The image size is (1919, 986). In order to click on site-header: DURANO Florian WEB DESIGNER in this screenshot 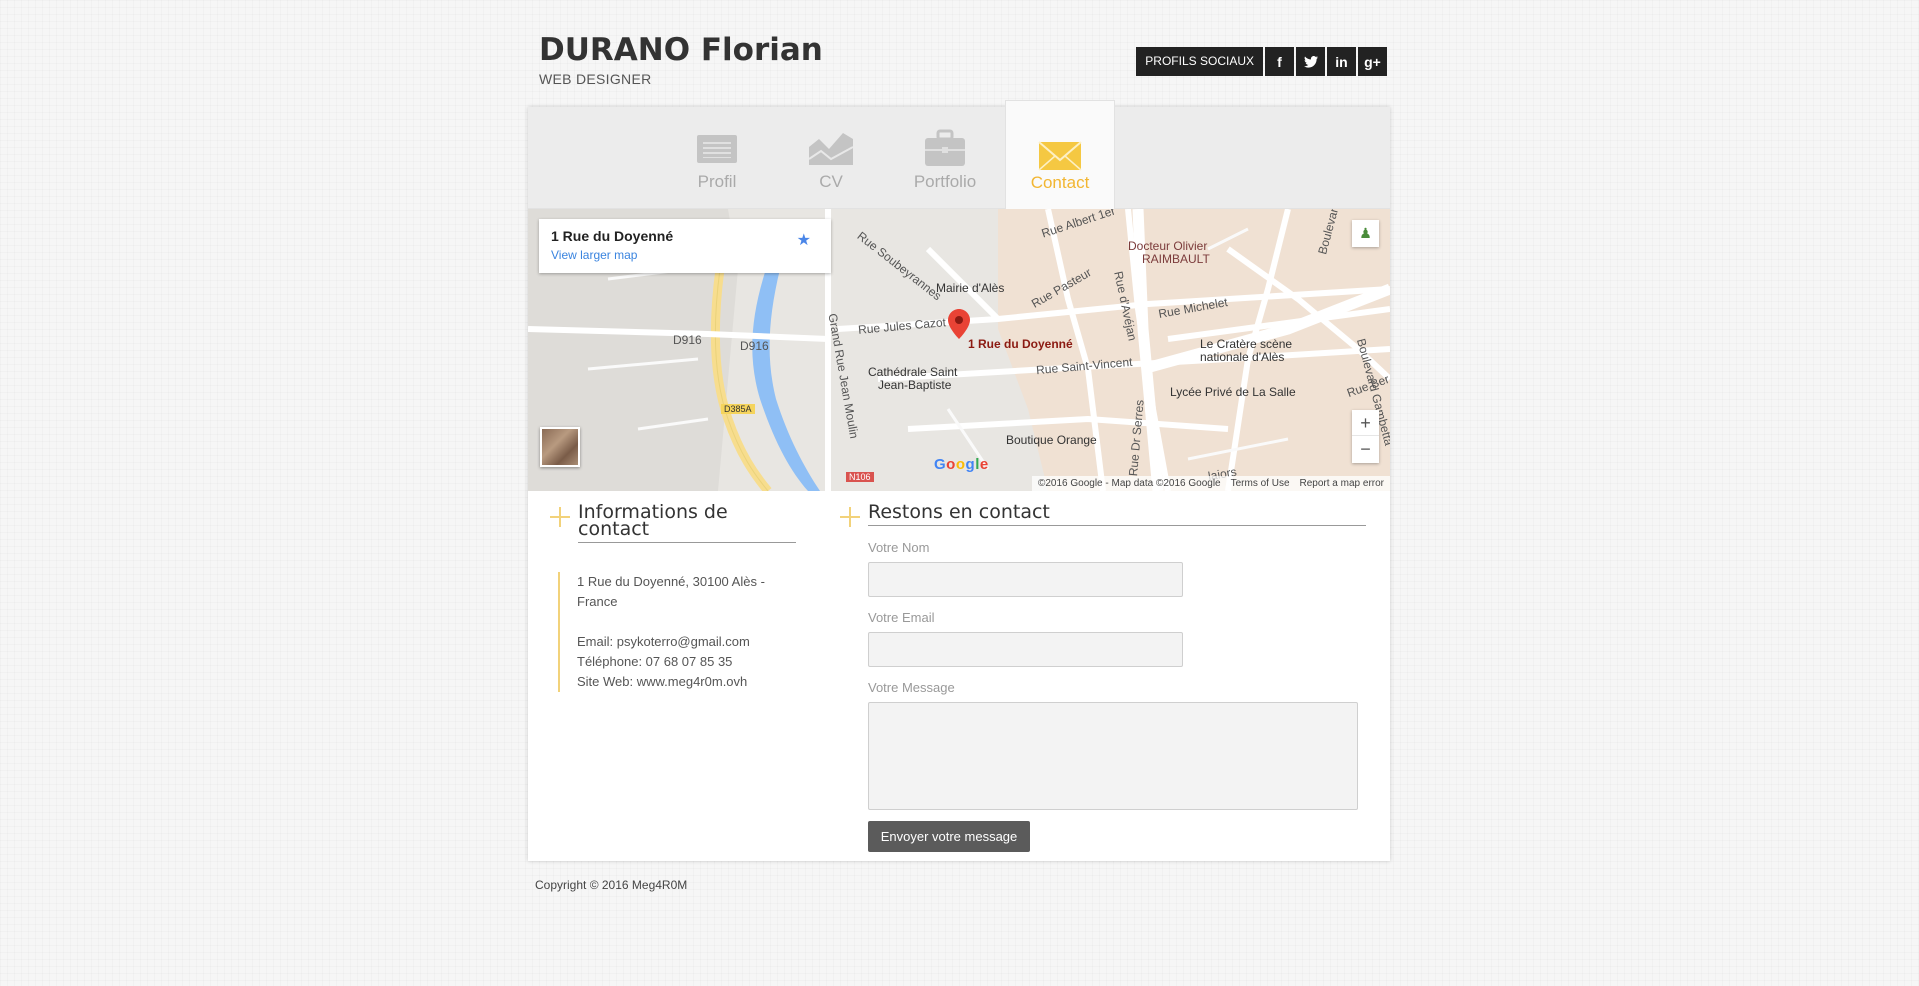, I will do `click(681, 58)`.